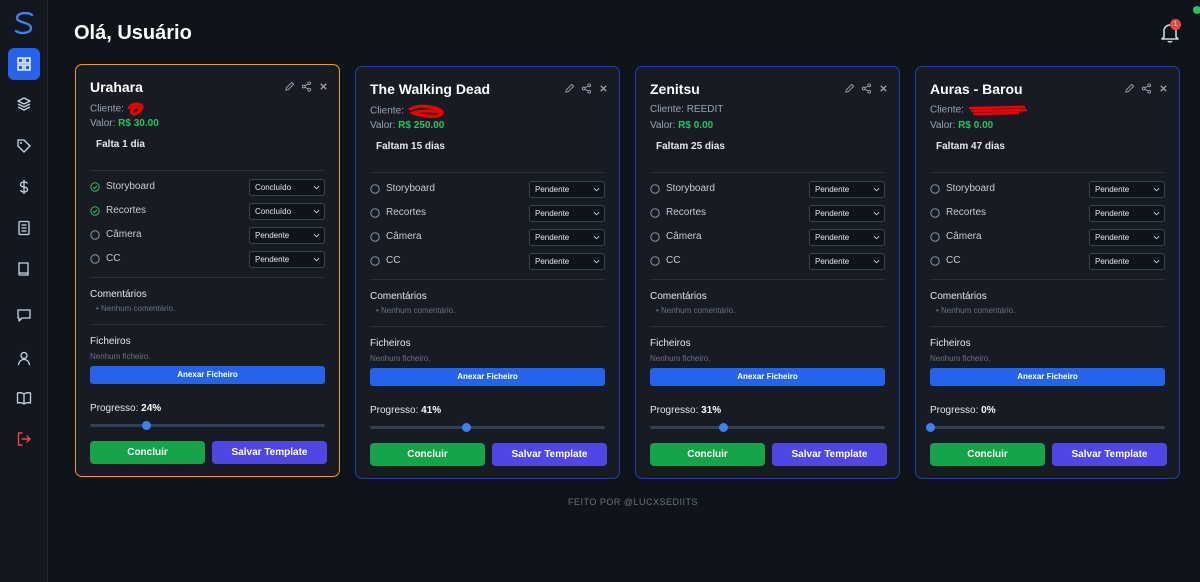  I want to click on user-icon, so click(24, 358).